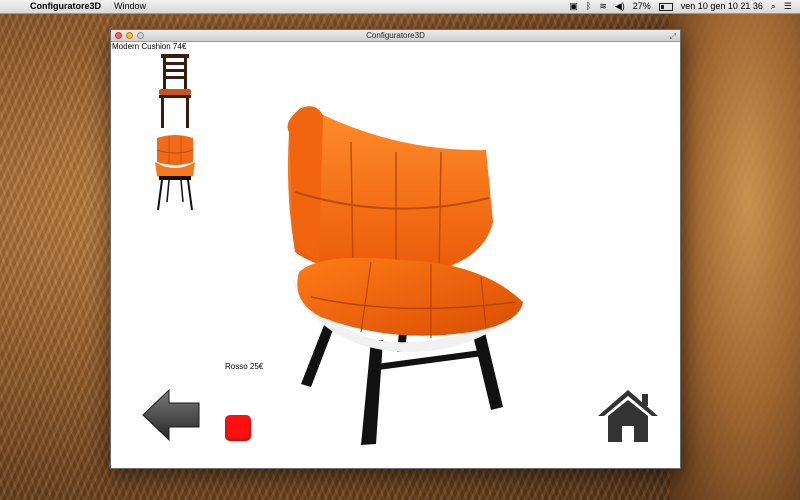 The height and width of the screenshot is (500, 800). What do you see at coordinates (244, 366) in the screenshot?
I see `color-label: Rosso 25€` at bounding box center [244, 366].